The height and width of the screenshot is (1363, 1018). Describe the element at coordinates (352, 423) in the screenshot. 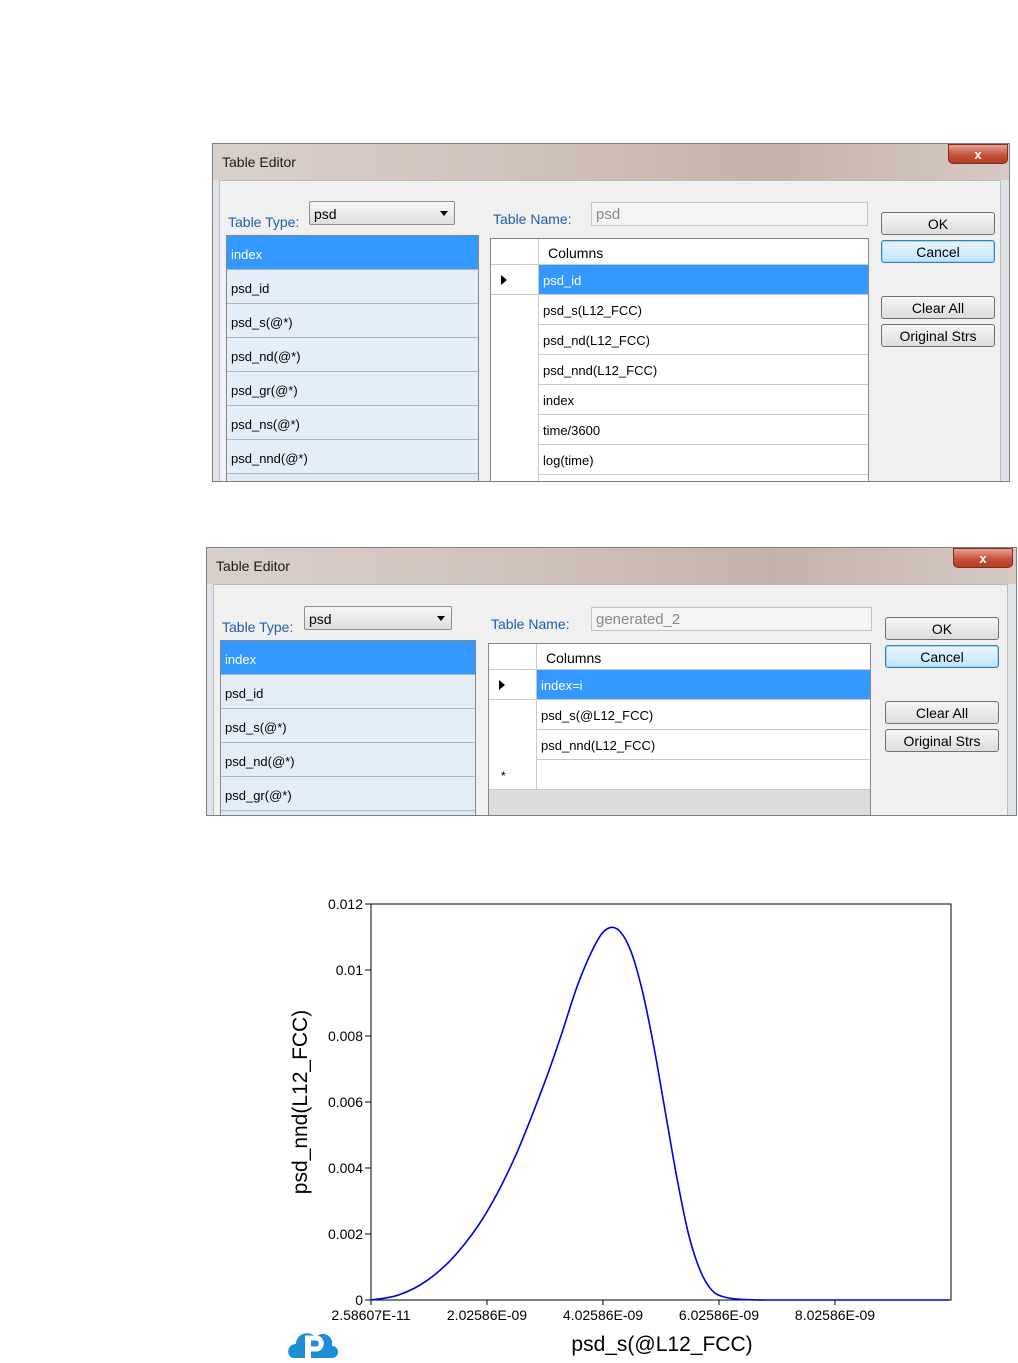

I see `list-item: psd_ns(@*)` at that location.